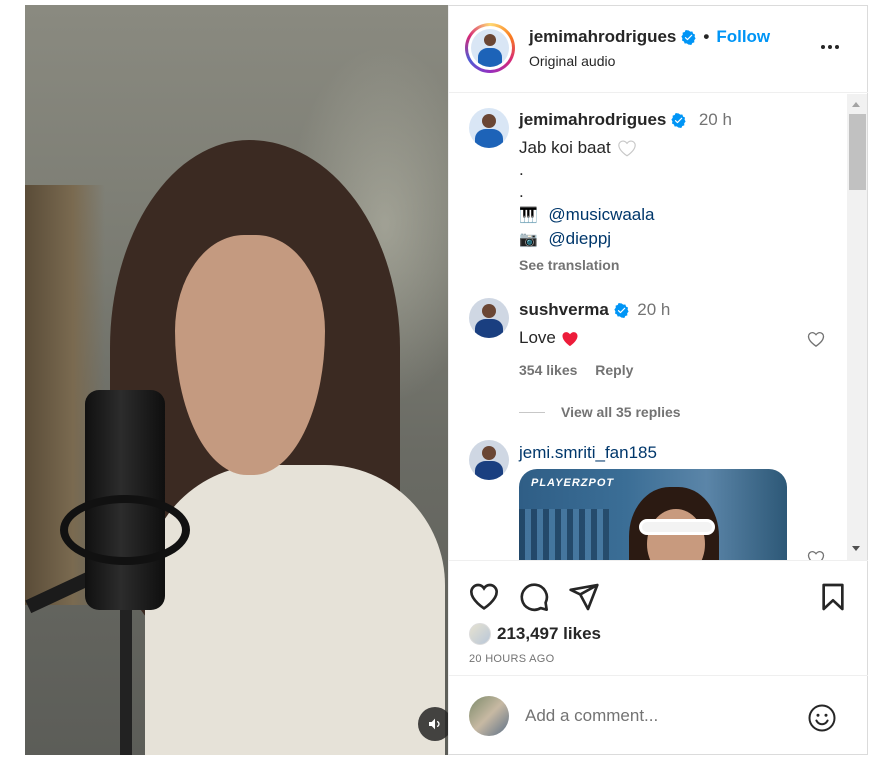  What do you see at coordinates (602, 120) in the screenshot?
I see `caption-username: jemimahrodrigues` at bounding box center [602, 120].